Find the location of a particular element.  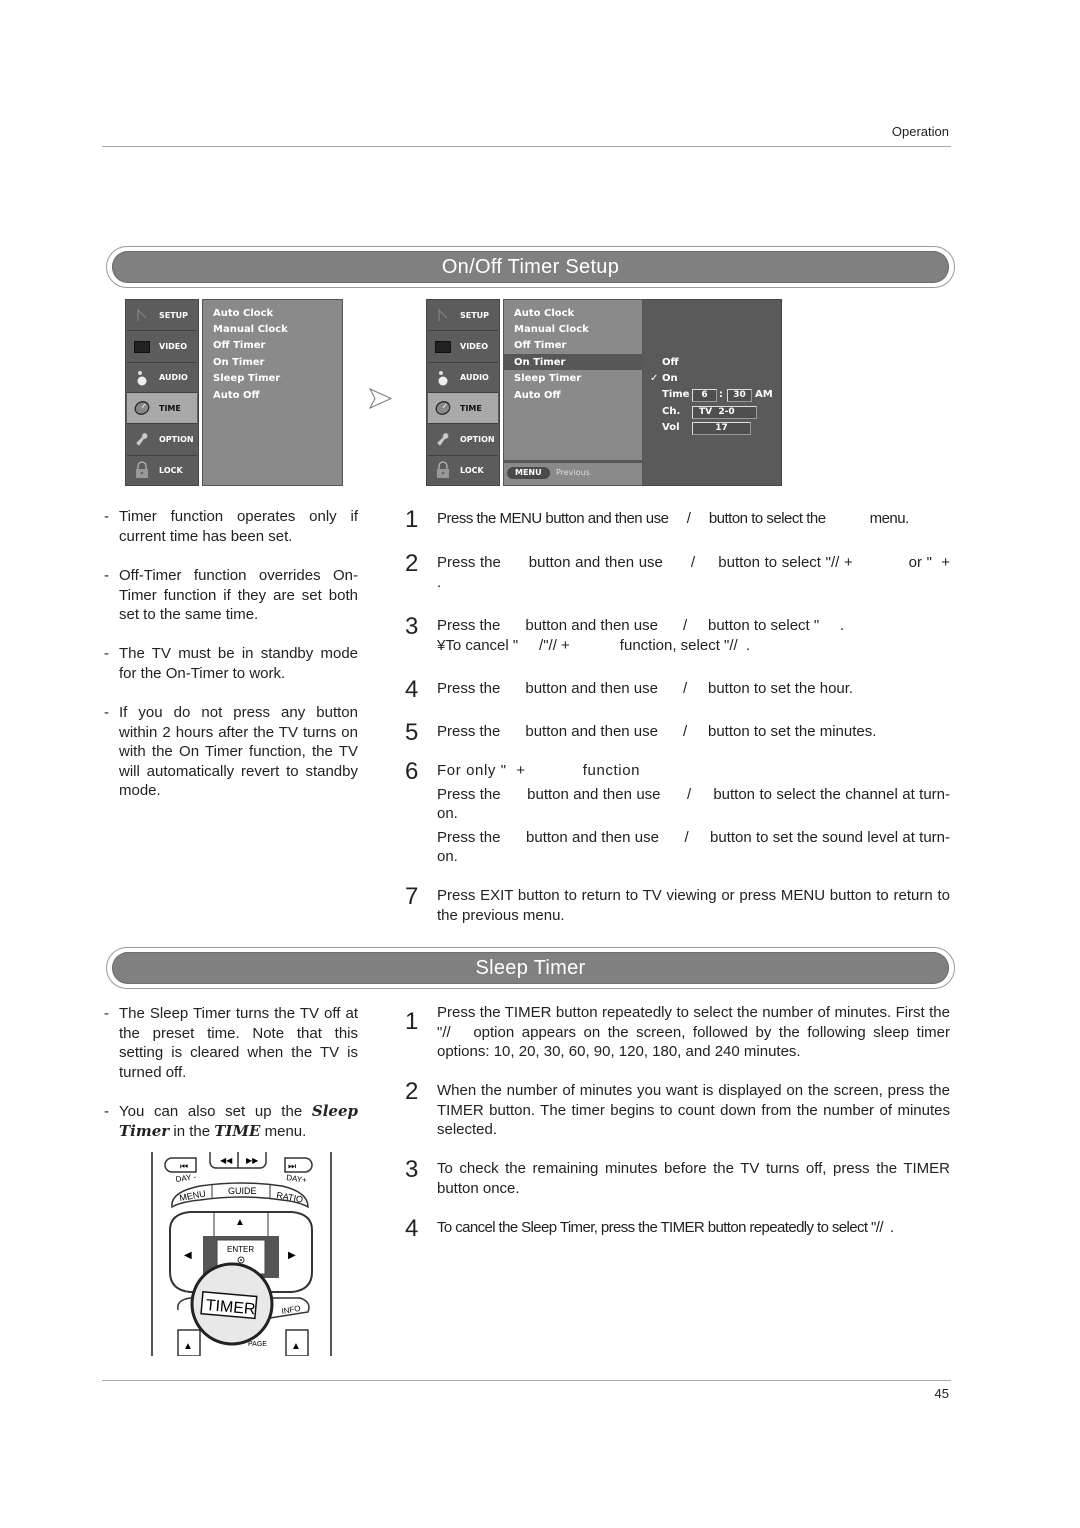

option-off: Off is located at coordinates (670, 362).